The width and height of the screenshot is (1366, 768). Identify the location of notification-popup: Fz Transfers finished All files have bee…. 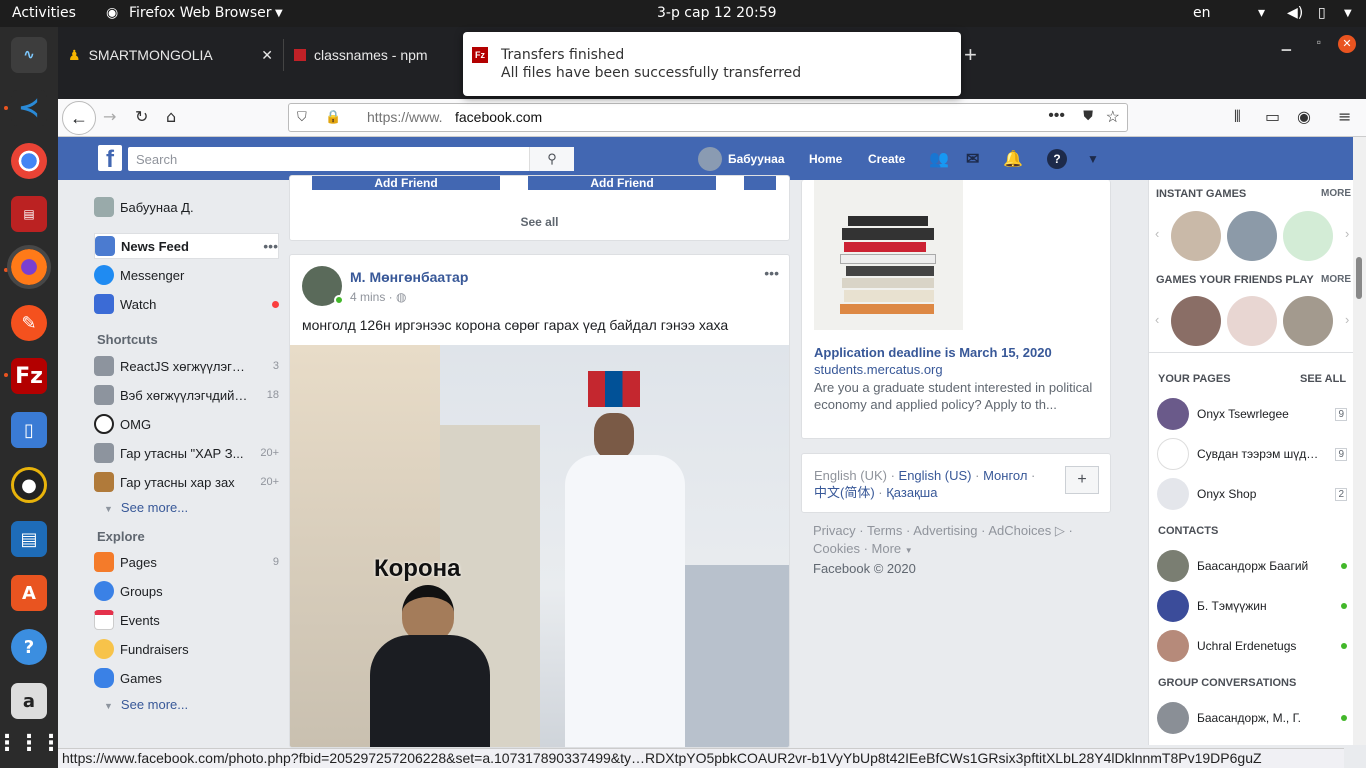
(712, 64).